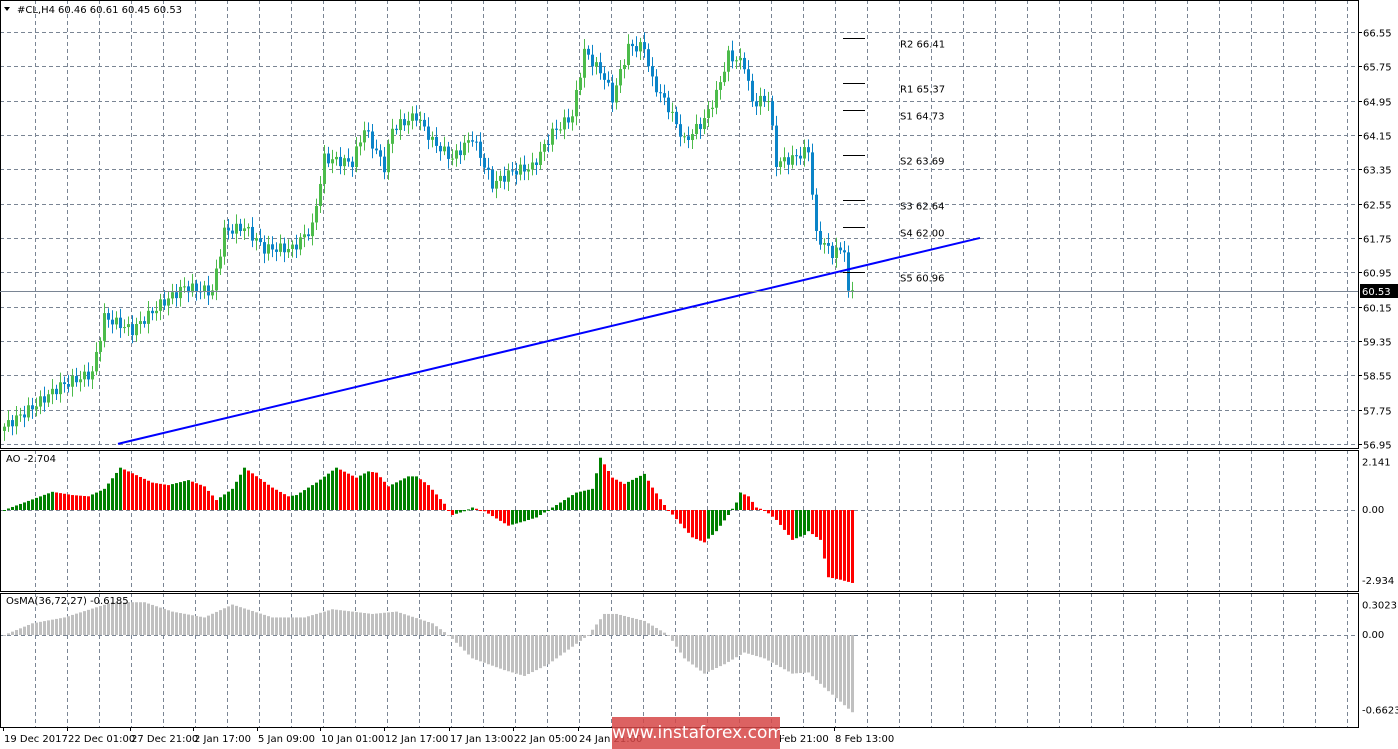 The height and width of the screenshot is (749, 1398). What do you see at coordinates (922, 207) in the screenshot?
I see `pivot-label: S3 62.64` at bounding box center [922, 207].